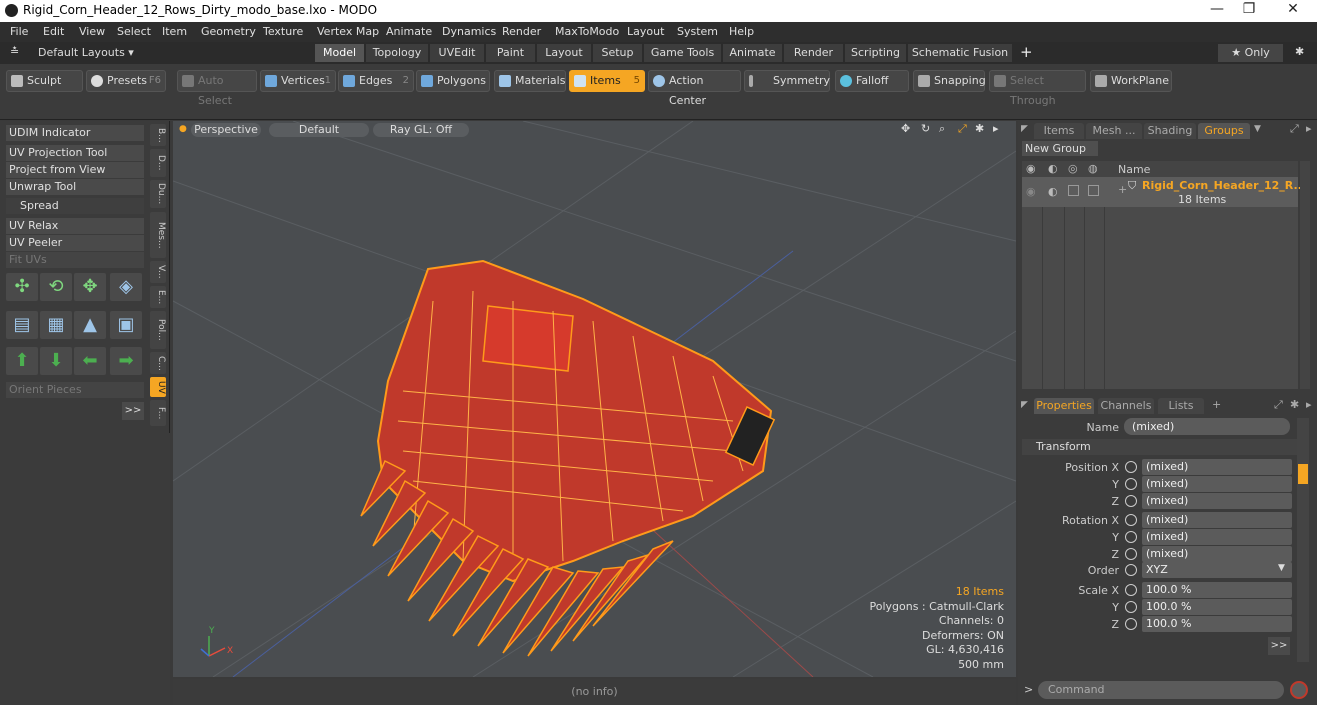 This screenshot has width=1317, height=705. I want to click on tab-setup: Setup, so click(618, 53).